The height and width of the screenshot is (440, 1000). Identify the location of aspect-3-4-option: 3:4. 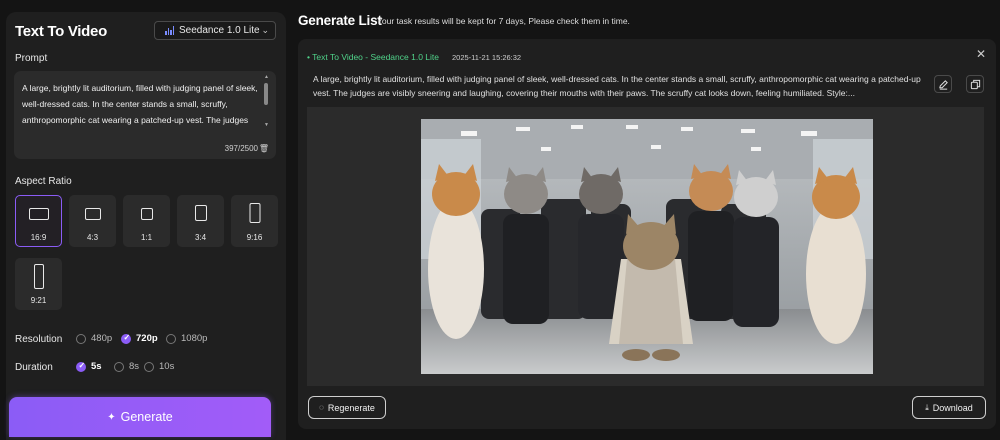
(200, 221).